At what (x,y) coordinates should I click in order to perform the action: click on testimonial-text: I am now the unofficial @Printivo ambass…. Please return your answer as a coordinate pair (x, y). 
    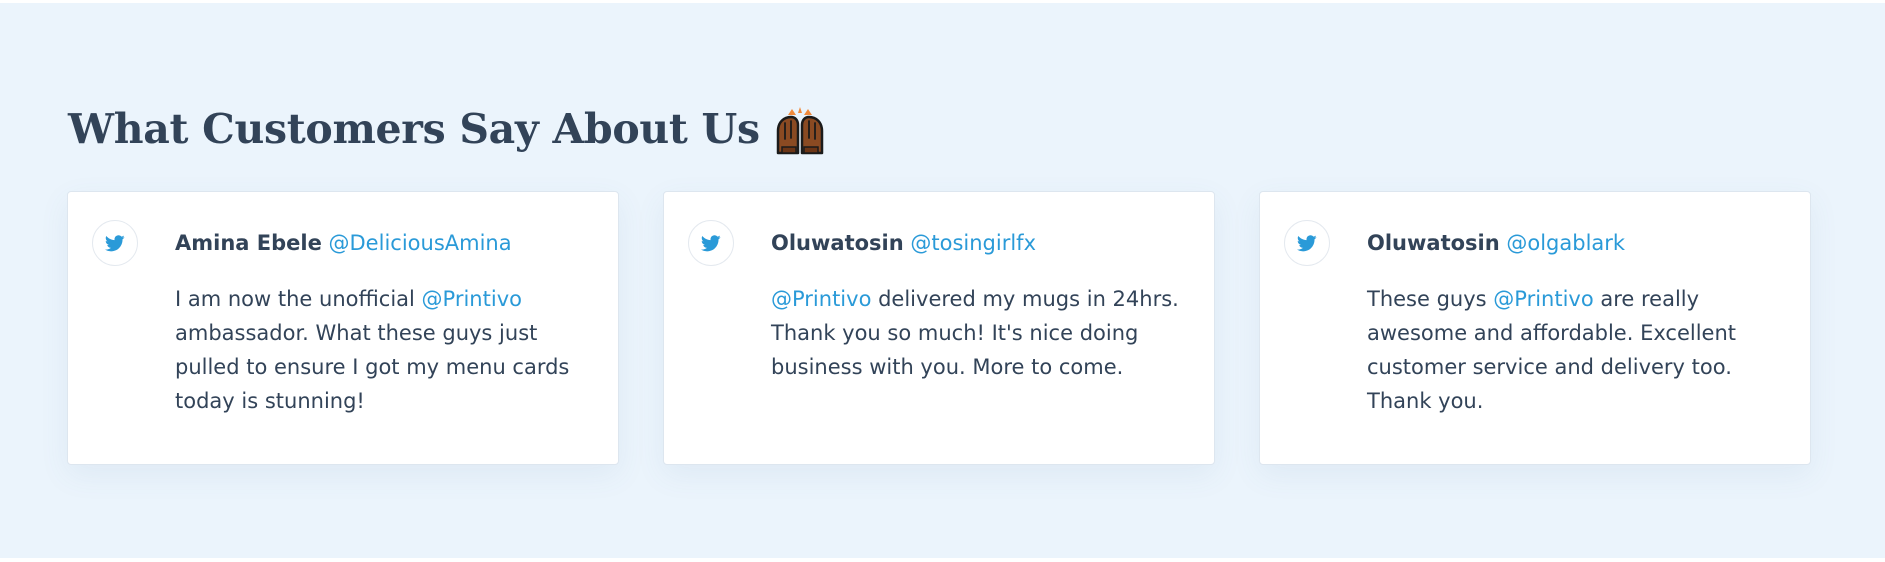
    Looking at the image, I should click on (385, 350).